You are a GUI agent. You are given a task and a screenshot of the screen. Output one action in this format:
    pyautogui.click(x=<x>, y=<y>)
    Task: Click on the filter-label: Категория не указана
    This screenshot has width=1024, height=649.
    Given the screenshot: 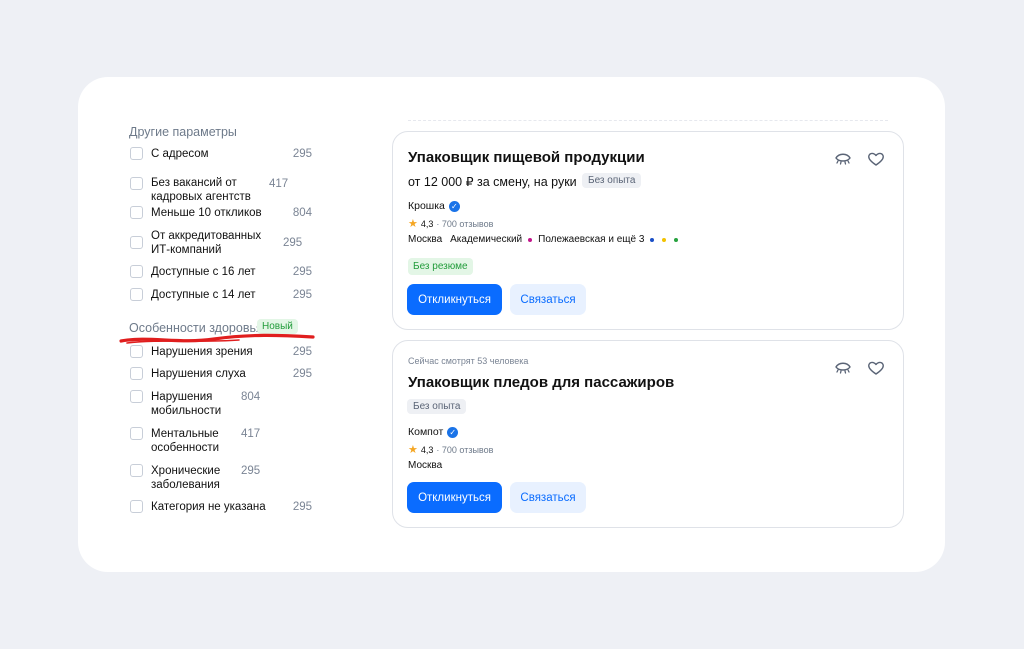 What is the action you would take?
    pyautogui.click(x=208, y=507)
    